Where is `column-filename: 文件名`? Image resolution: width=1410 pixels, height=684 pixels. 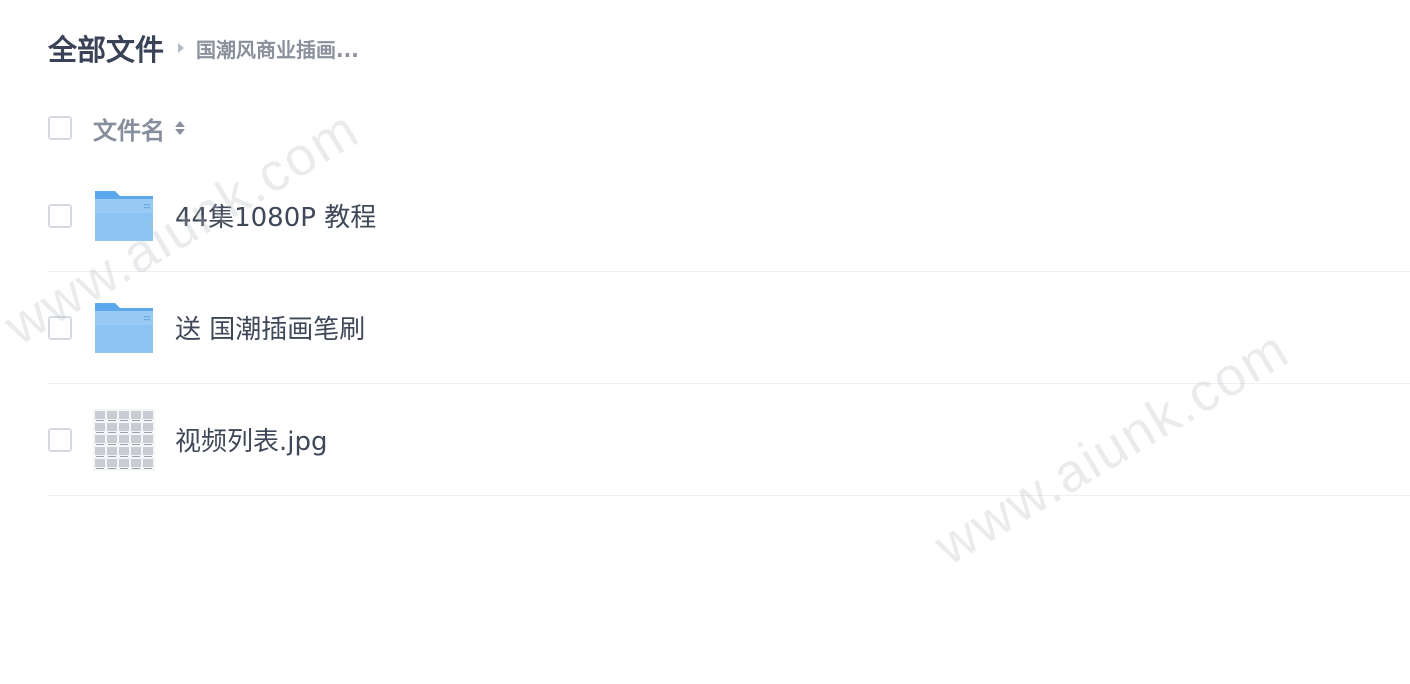
column-filename: 文件名 is located at coordinates (139, 128).